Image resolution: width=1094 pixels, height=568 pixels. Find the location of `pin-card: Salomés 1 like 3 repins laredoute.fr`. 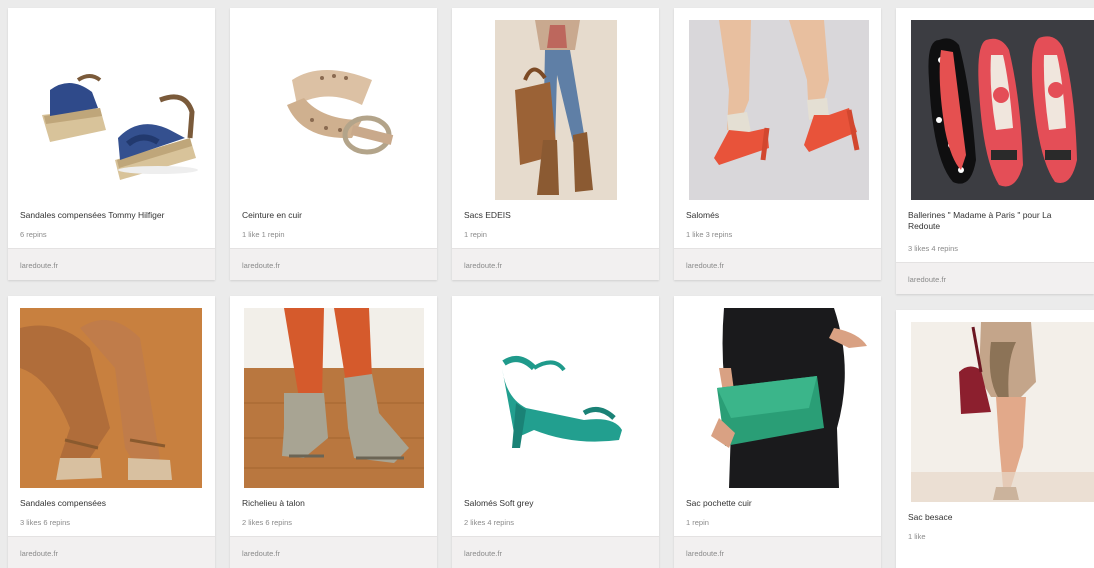

pin-card: Salomés 1 like 3 repins laredoute.fr is located at coordinates (777, 144).